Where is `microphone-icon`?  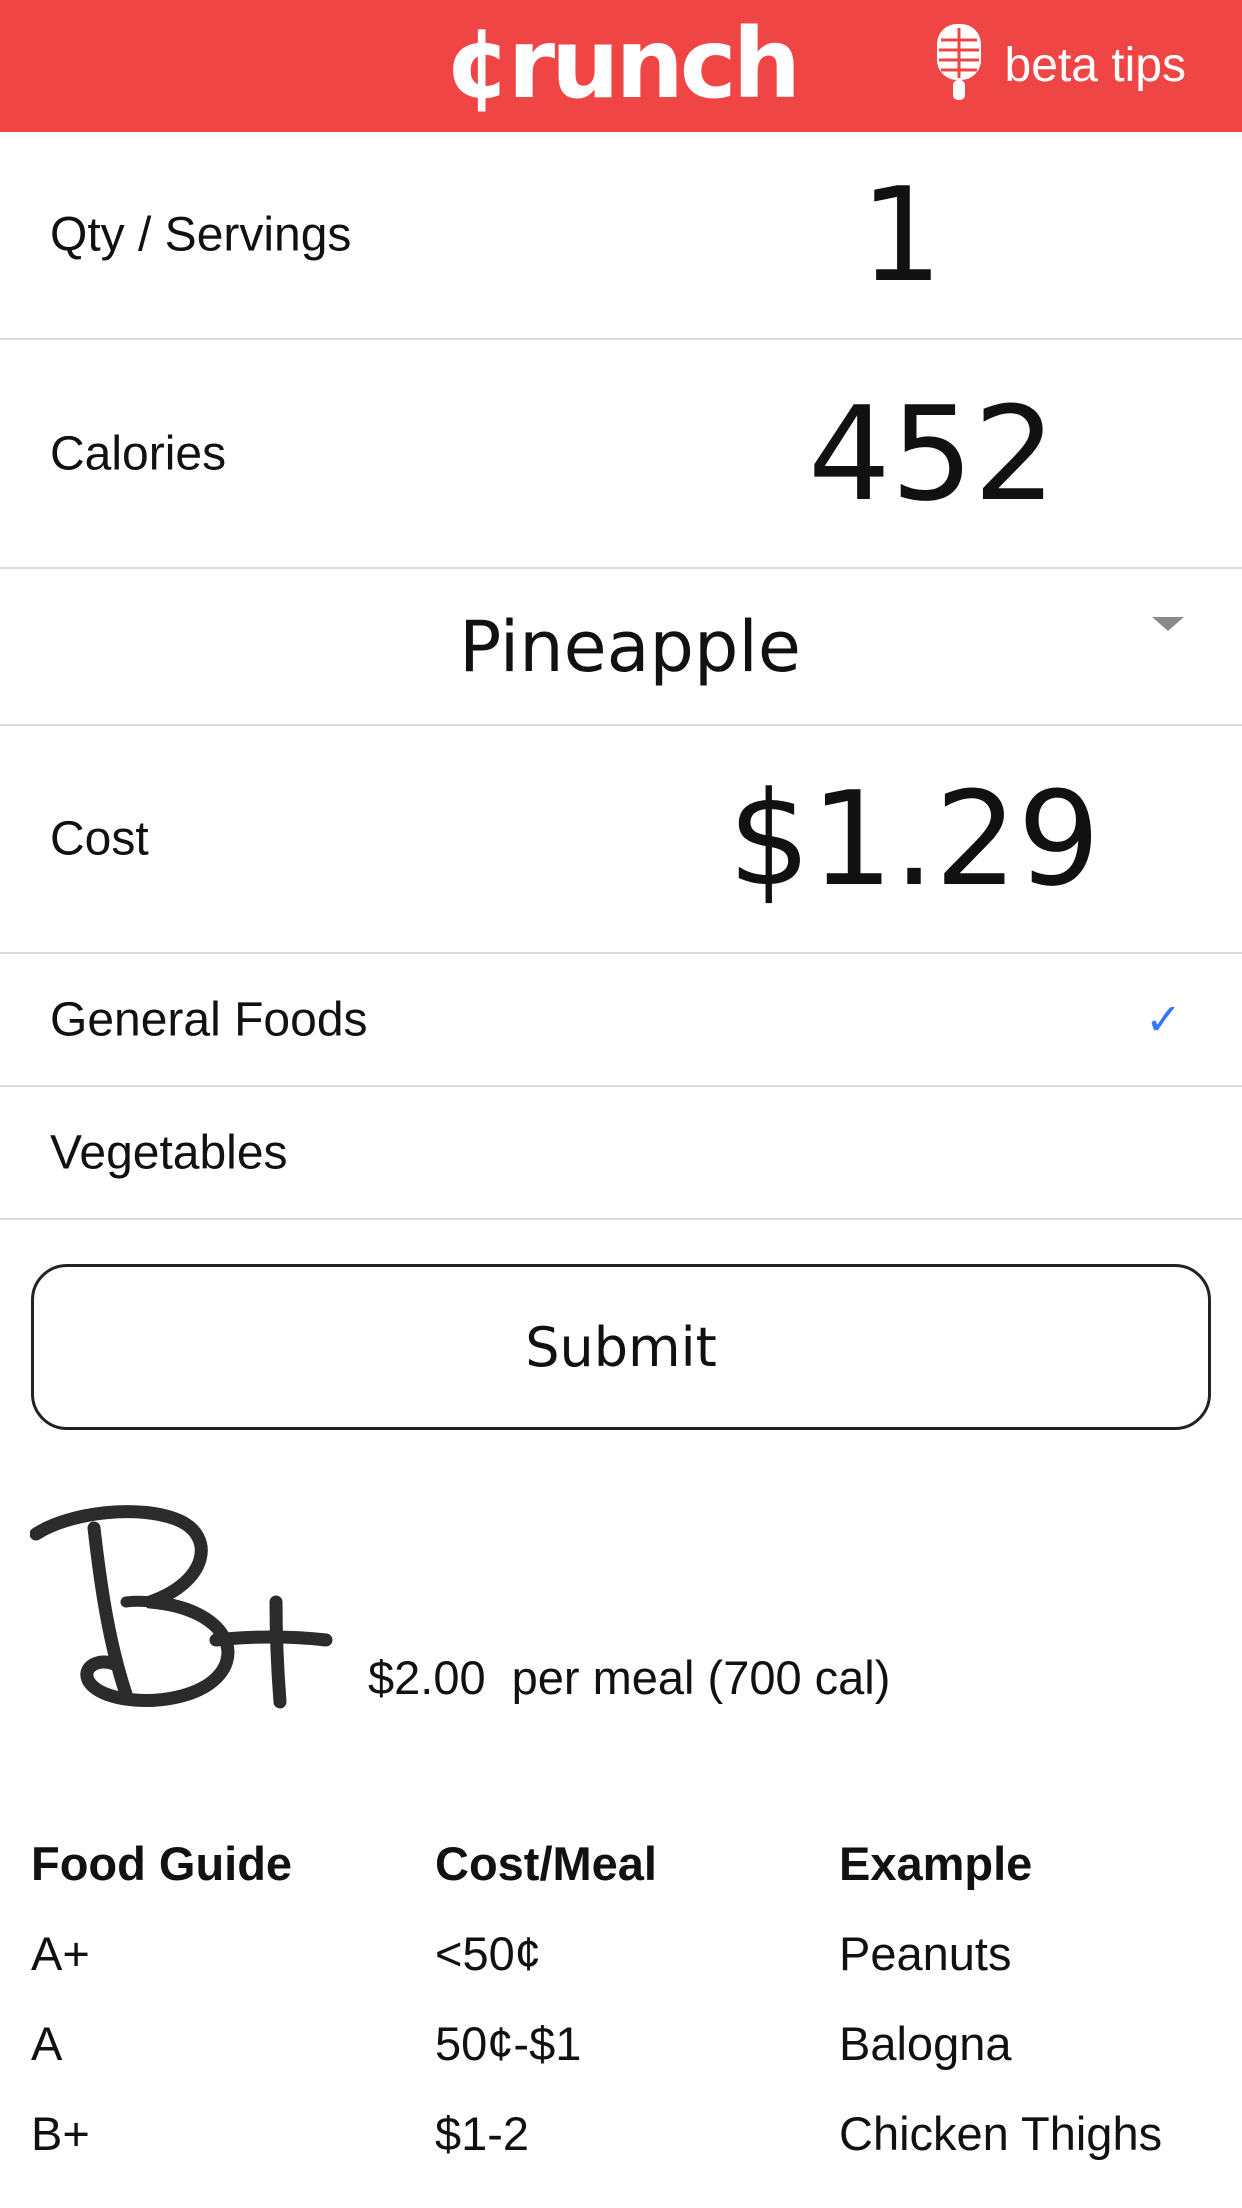
microphone-icon is located at coordinates (958, 62).